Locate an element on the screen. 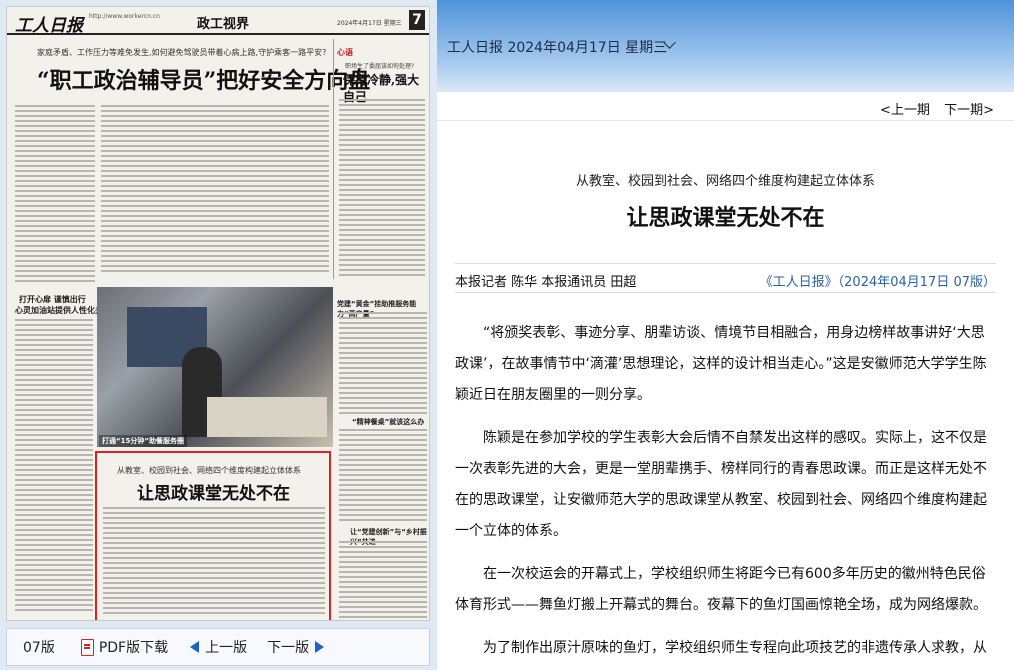 The height and width of the screenshot is (670, 1014). next-page-link: 下一版 is located at coordinates (288, 647).